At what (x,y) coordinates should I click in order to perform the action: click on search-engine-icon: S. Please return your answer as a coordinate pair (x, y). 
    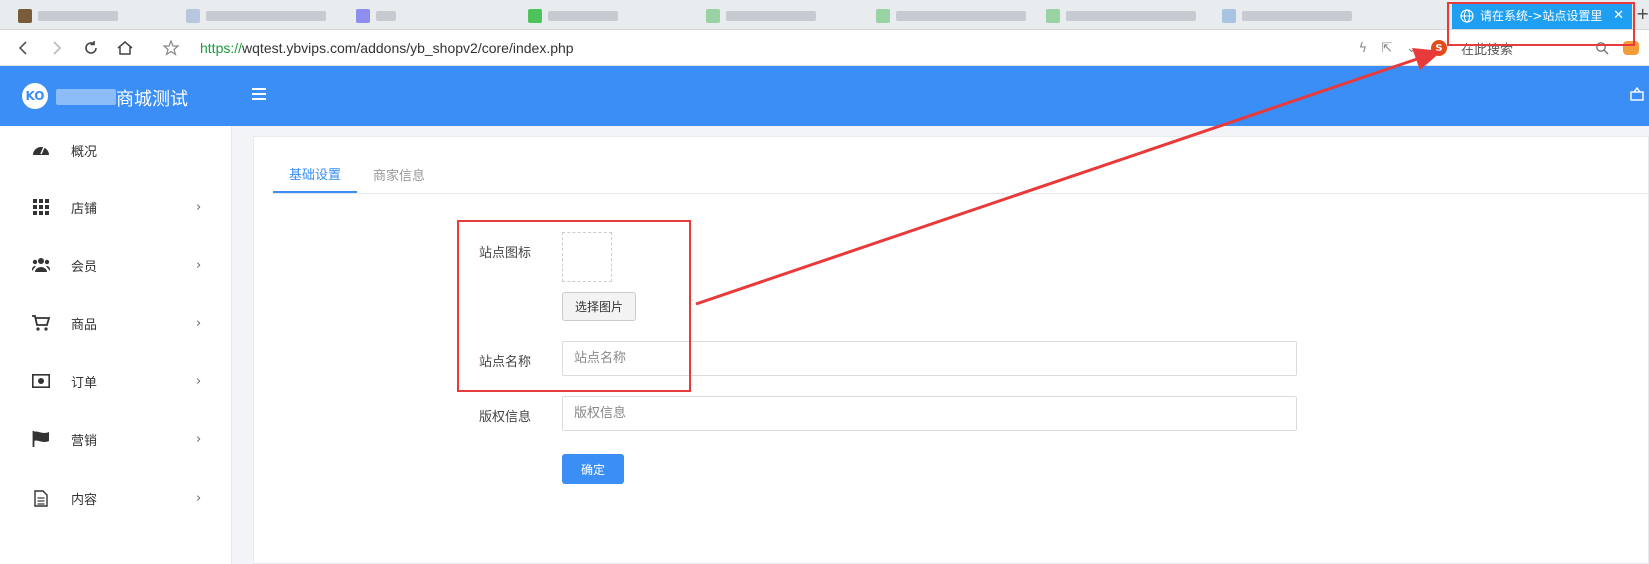
    Looking at the image, I should click on (1439, 48).